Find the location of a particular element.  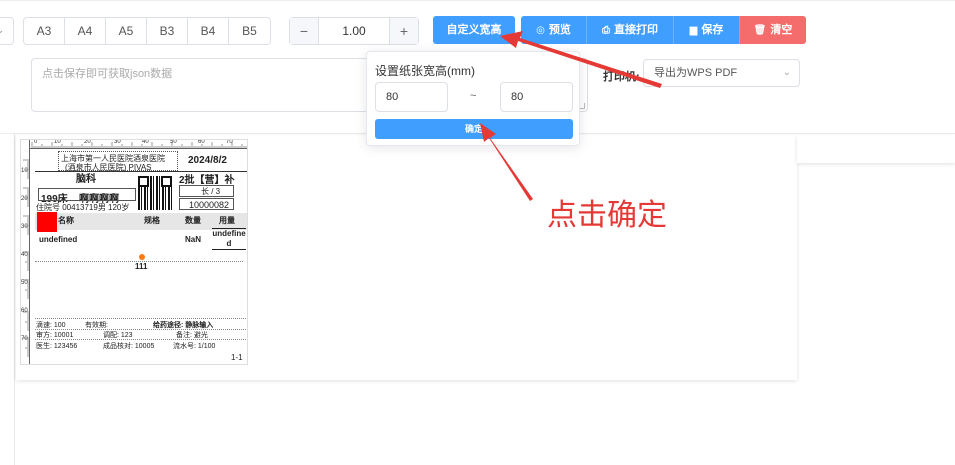

custom-size-button: 自定义宽高 is located at coordinates (474, 30).